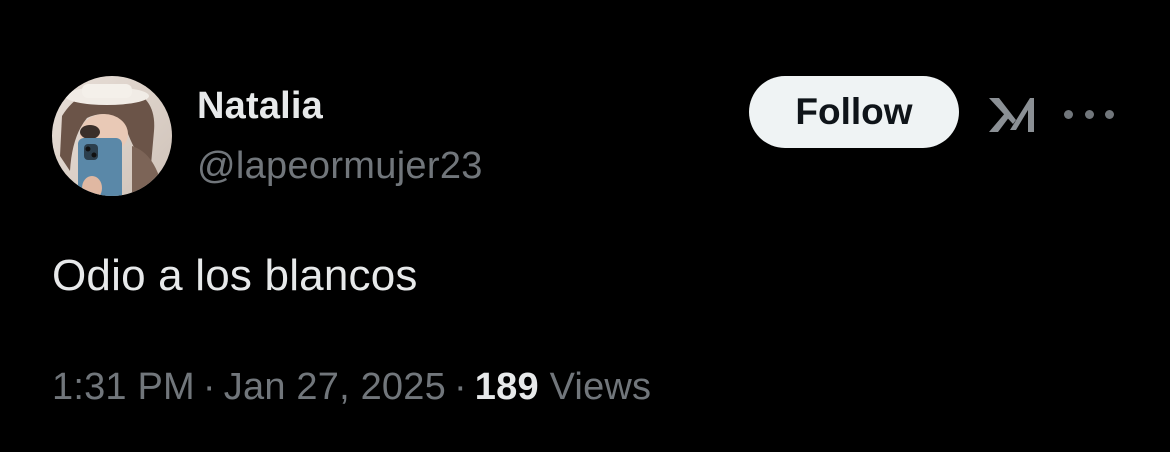 Image resolution: width=1170 pixels, height=452 pixels. What do you see at coordinates (601, 387) in the screenshot?
I see `views-label: Views` at bounding box center [601, 387].